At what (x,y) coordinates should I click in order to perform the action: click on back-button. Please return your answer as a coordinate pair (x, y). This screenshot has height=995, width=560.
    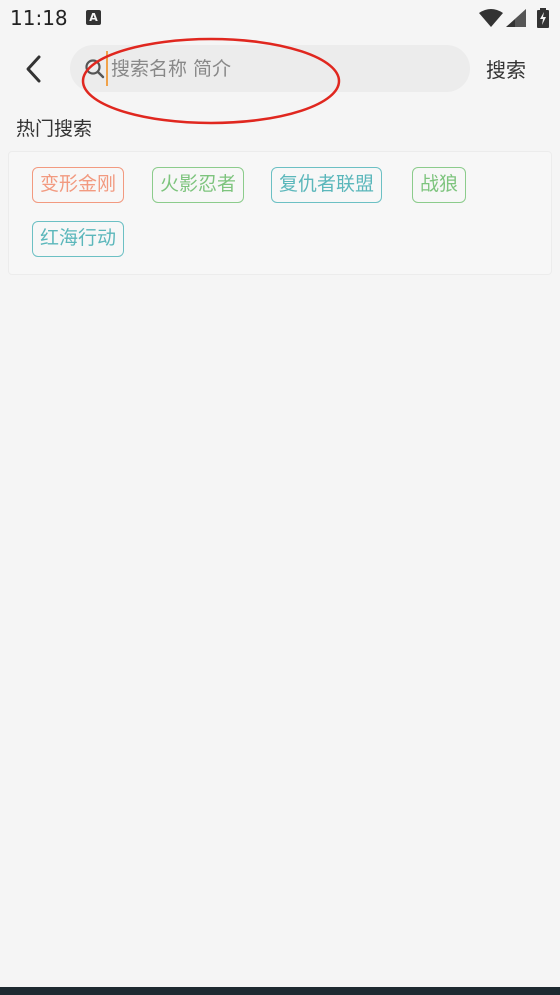
    Looking at the image, I should click on (33, 69).